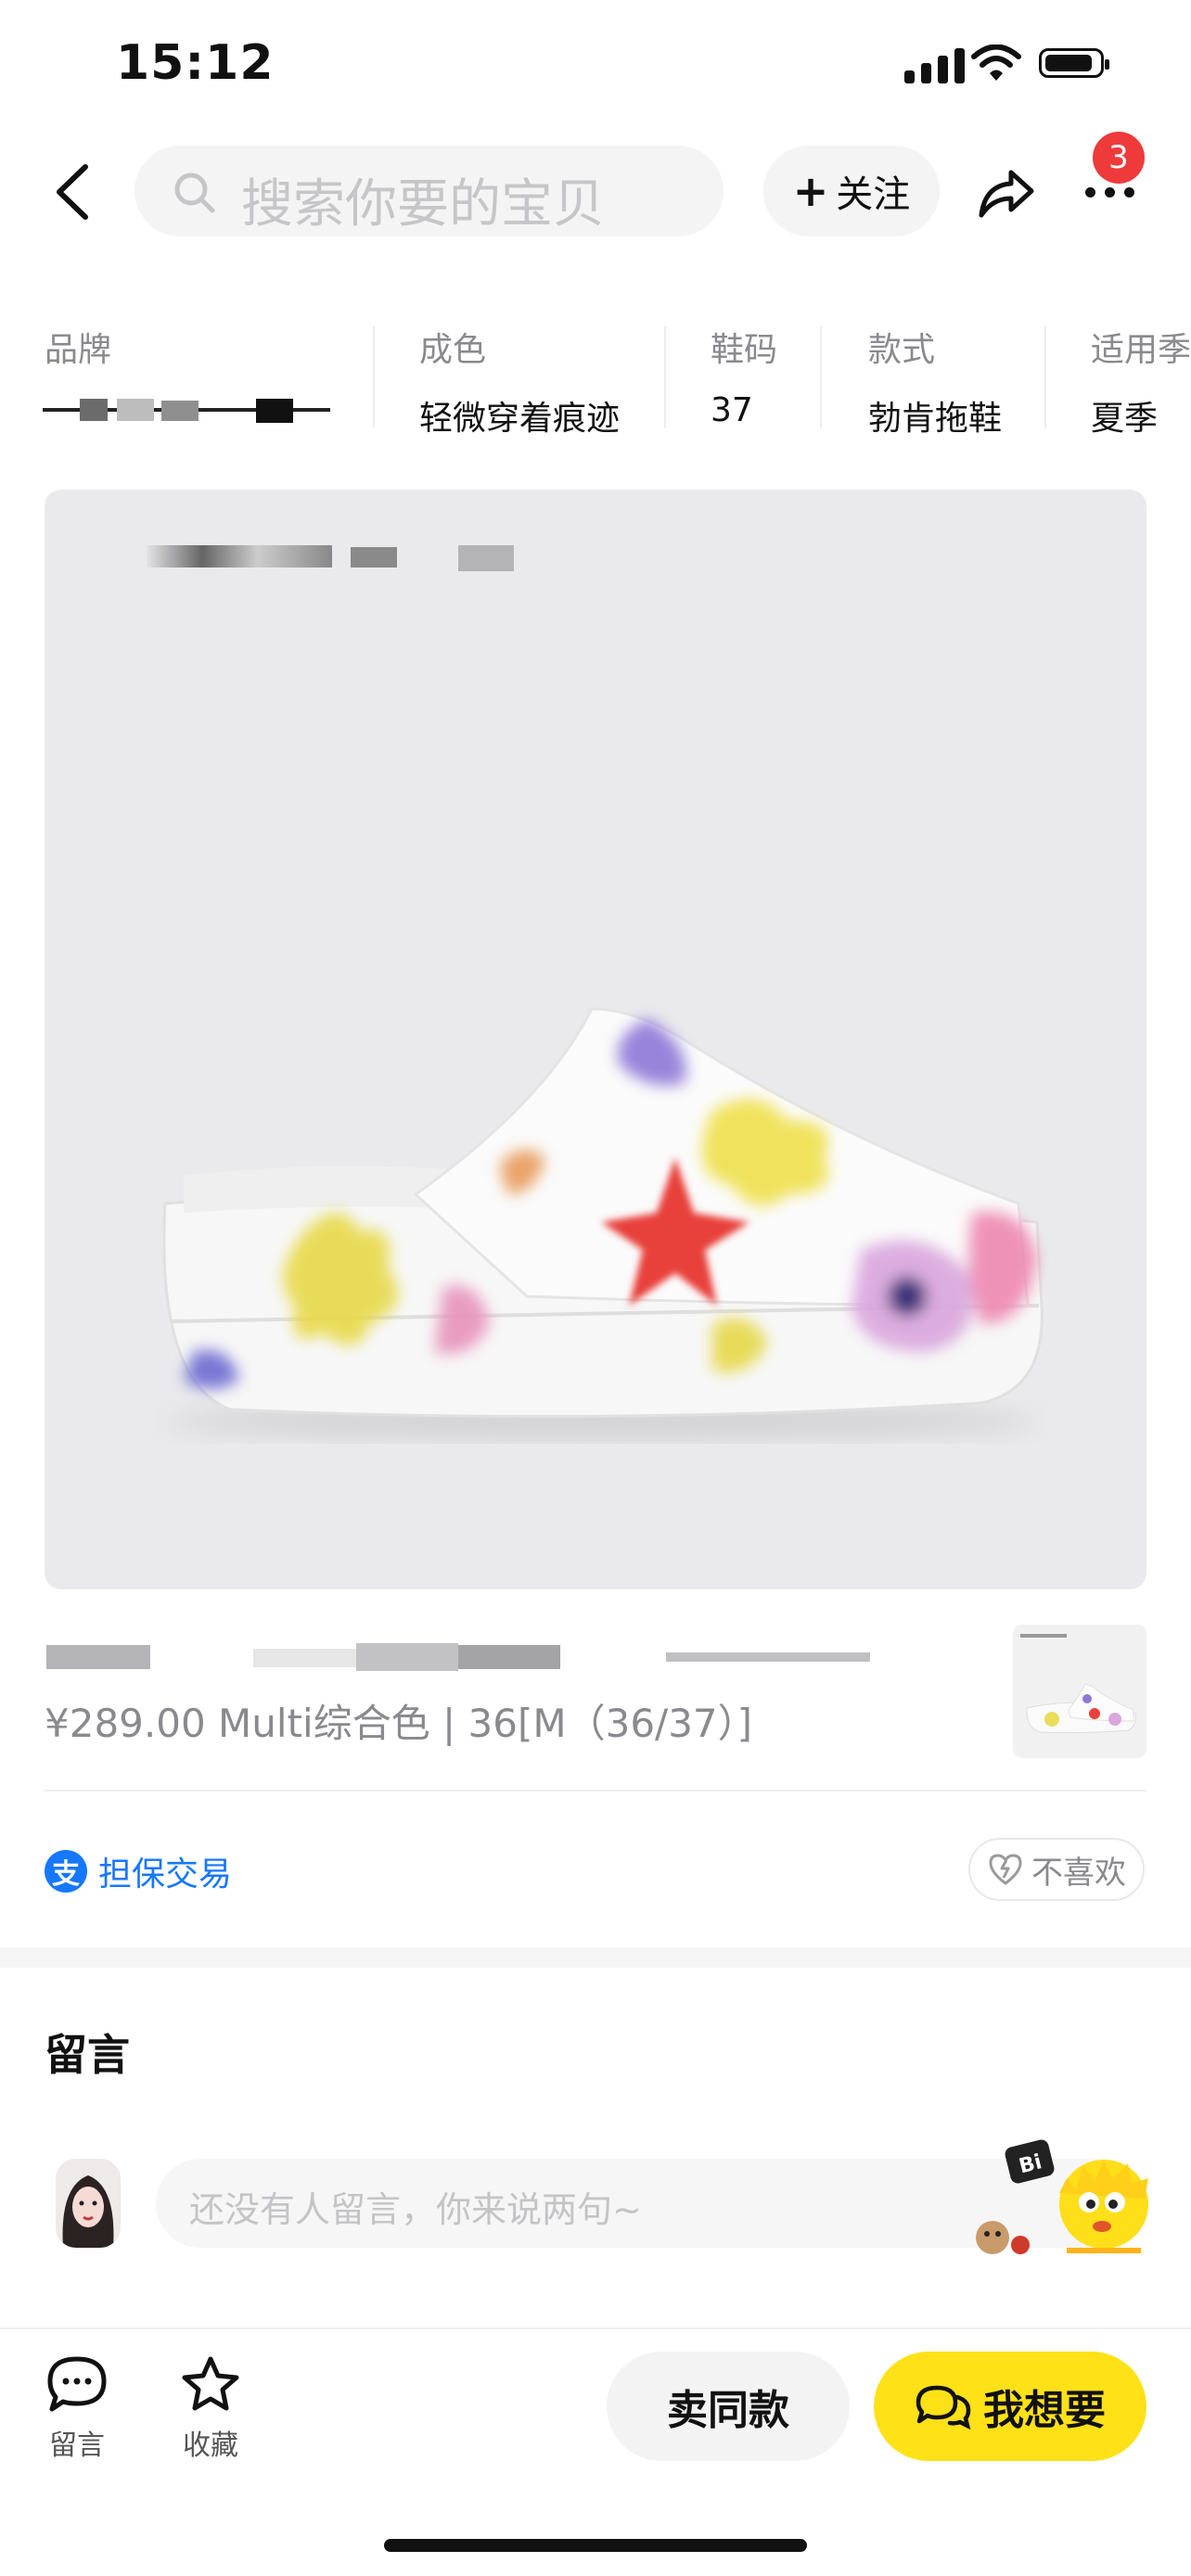  What do you see at coordinates (415, 2209) in the screenshot?
I see `comment-placeholder: 还没有人留言，你来说两句~` at bounding box center [415, 2209].